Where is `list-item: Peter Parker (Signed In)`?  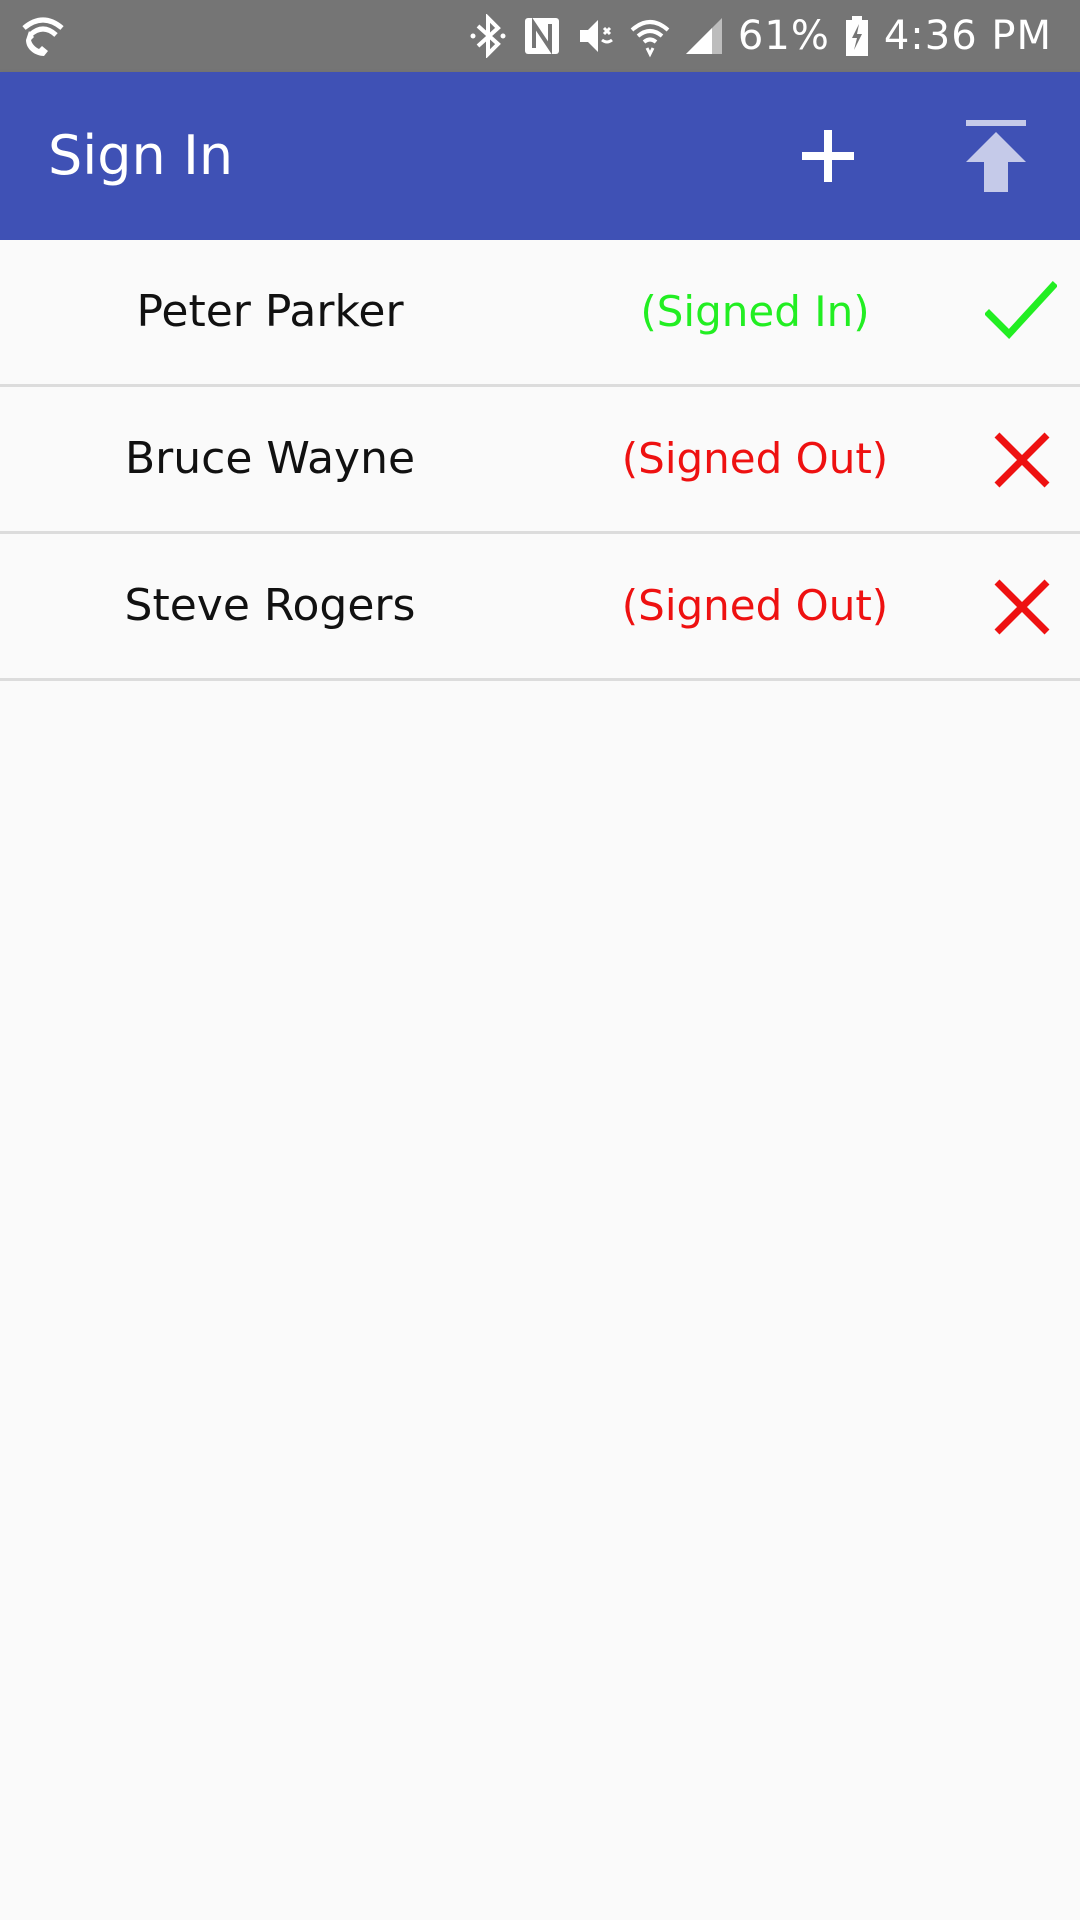
list-item: Peter Parker (Signed In) is located at coordinates (540, 313).